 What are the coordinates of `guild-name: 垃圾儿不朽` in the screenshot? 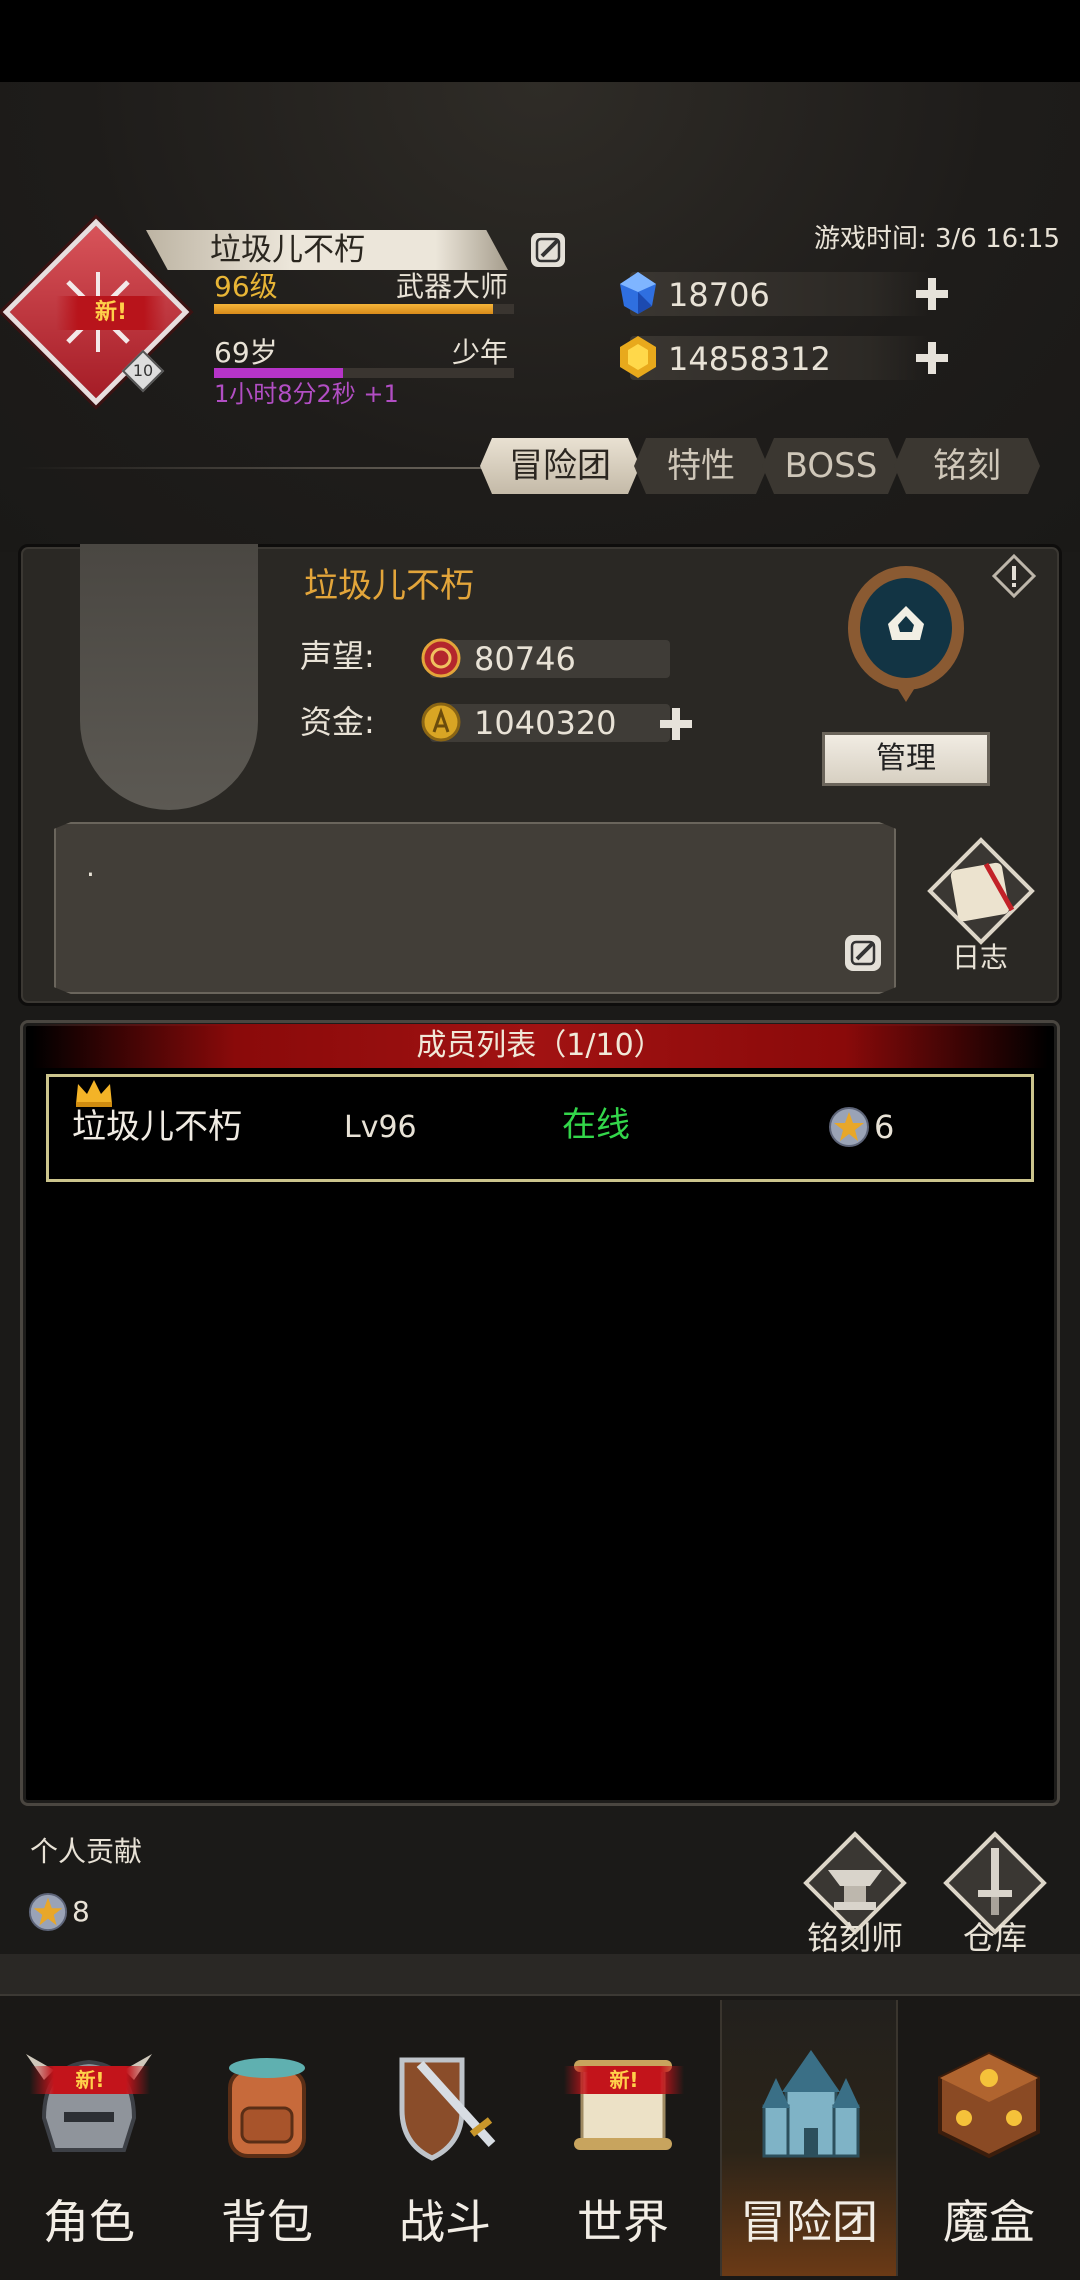 It's located at (389, 586).